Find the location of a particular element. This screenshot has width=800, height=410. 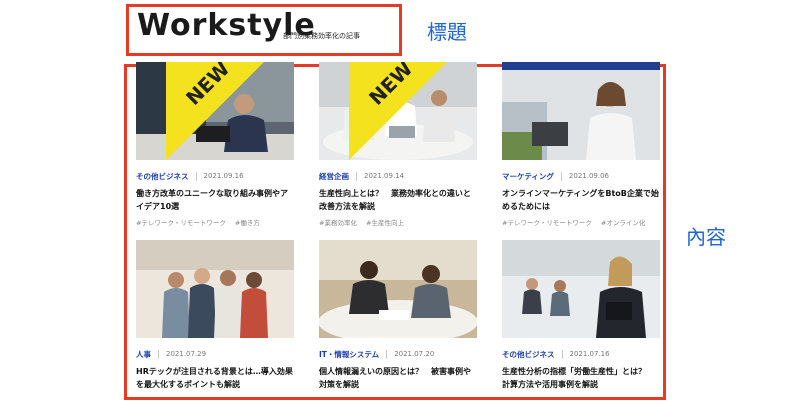

article-title: 働き方改革のユニークな取り組み事例やアイデア10選 is located at coordinates (215, 200).